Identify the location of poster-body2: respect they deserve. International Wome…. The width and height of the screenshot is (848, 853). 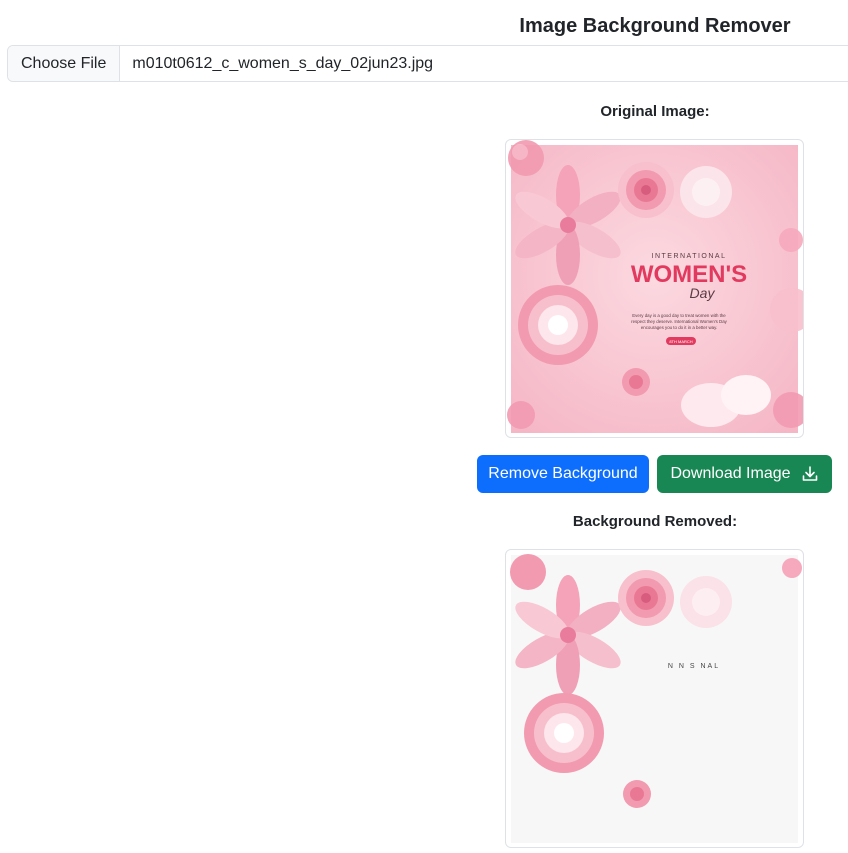
(679, 321).